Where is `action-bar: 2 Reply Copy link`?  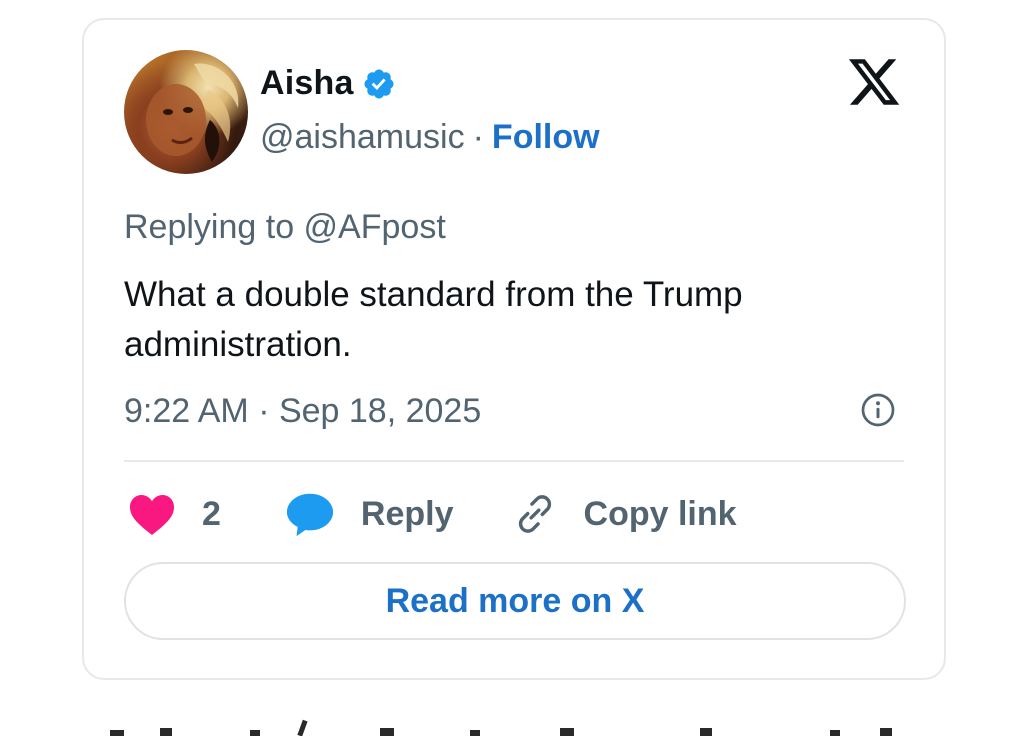 action-bar: 2 Reply Copy link is located at coordinates (432, 514).